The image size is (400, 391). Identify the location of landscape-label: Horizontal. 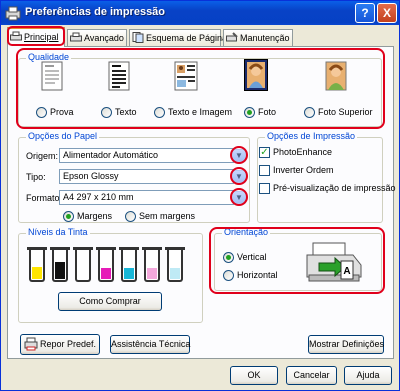
(257, 275).